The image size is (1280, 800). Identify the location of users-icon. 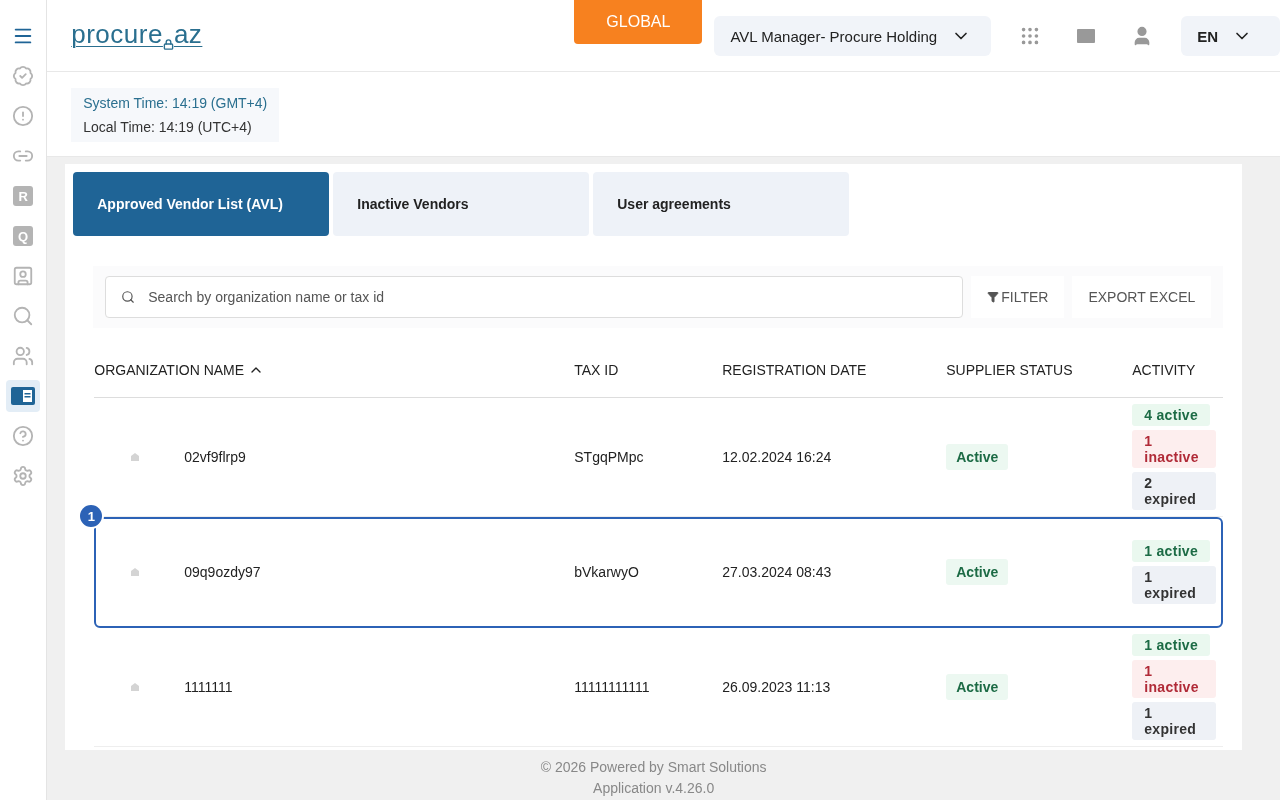
(23, 356).